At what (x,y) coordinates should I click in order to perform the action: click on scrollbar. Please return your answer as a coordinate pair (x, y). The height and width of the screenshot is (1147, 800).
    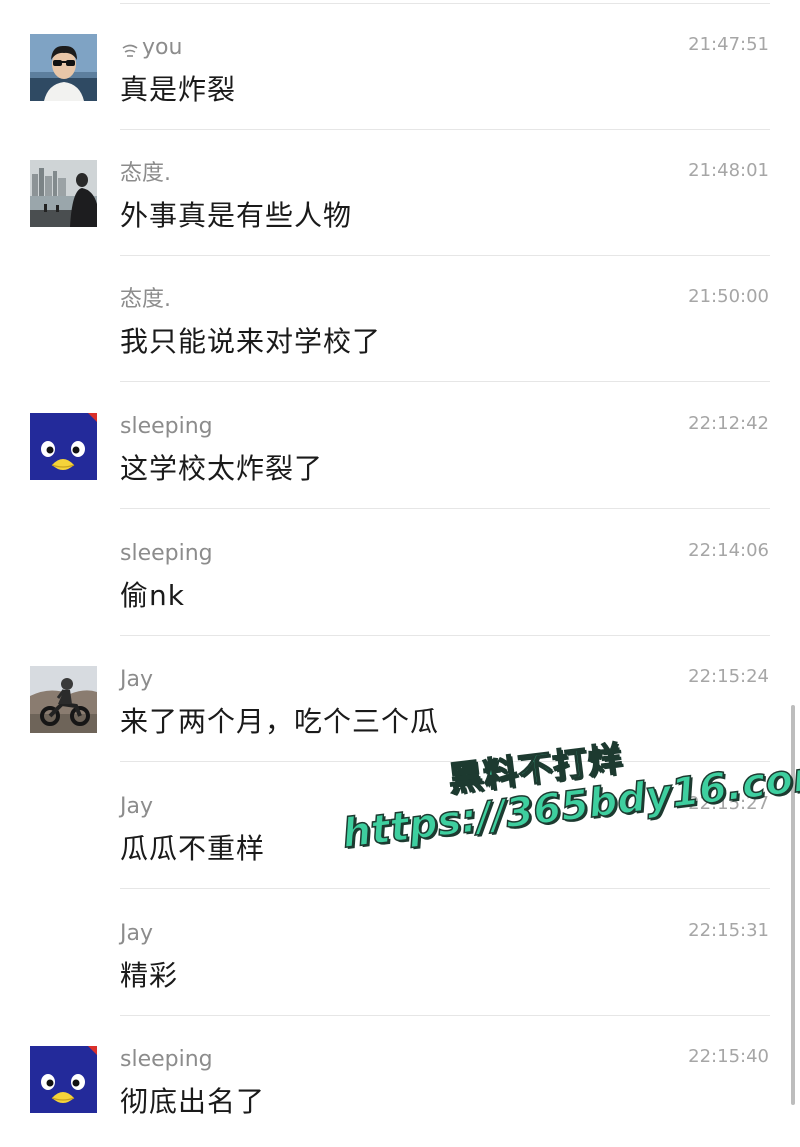
    Looking at the image, I should click on (793, 905).